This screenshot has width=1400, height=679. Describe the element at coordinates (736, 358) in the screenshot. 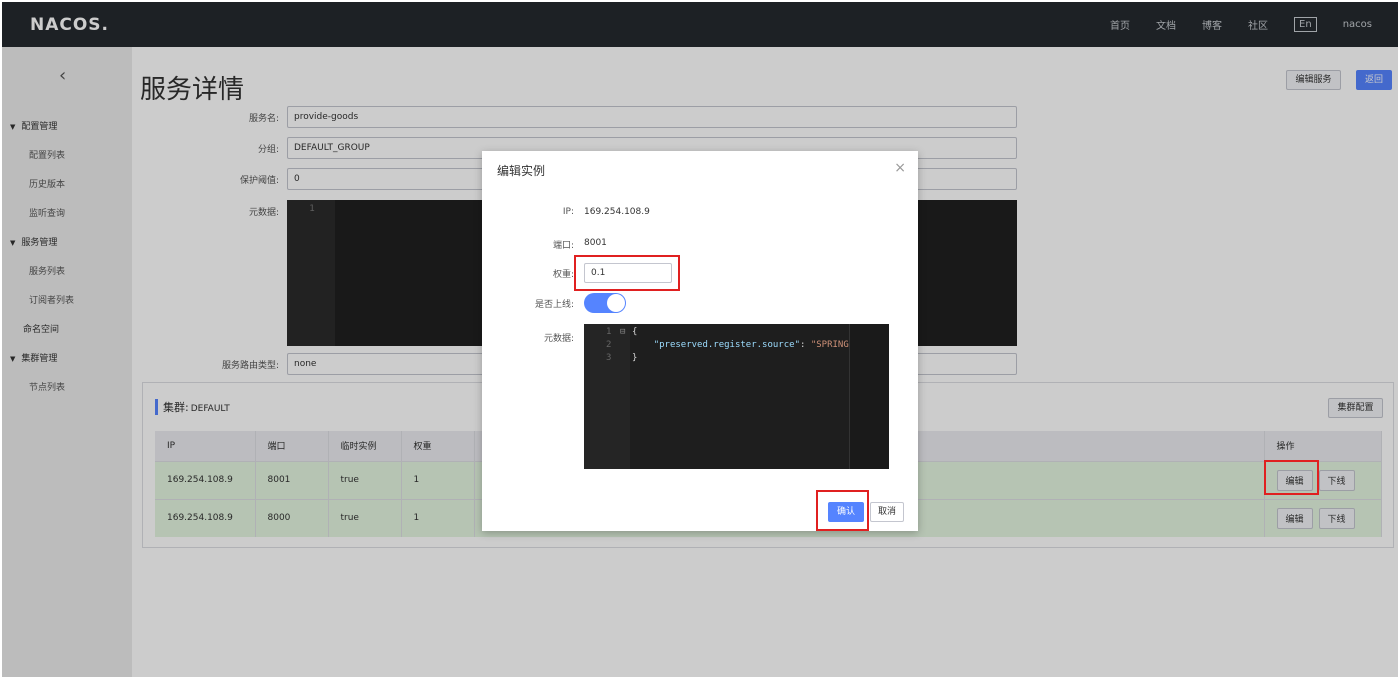

I see `code-line: 3 }` at that location.